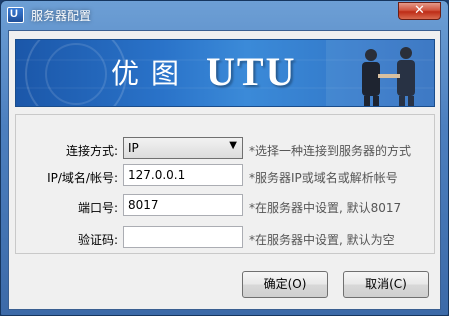  Describe the element at coordinates (330, 151) in the screenshot. I see `connection-hint: *选择一种连接到服务器的方式` at that location.